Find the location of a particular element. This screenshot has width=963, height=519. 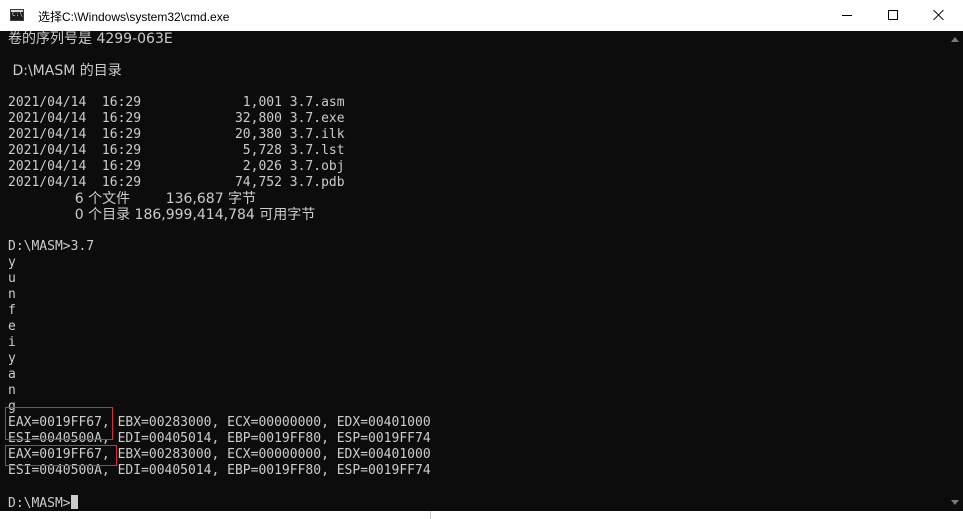

text-cursor is located at coordinates (74, 502).